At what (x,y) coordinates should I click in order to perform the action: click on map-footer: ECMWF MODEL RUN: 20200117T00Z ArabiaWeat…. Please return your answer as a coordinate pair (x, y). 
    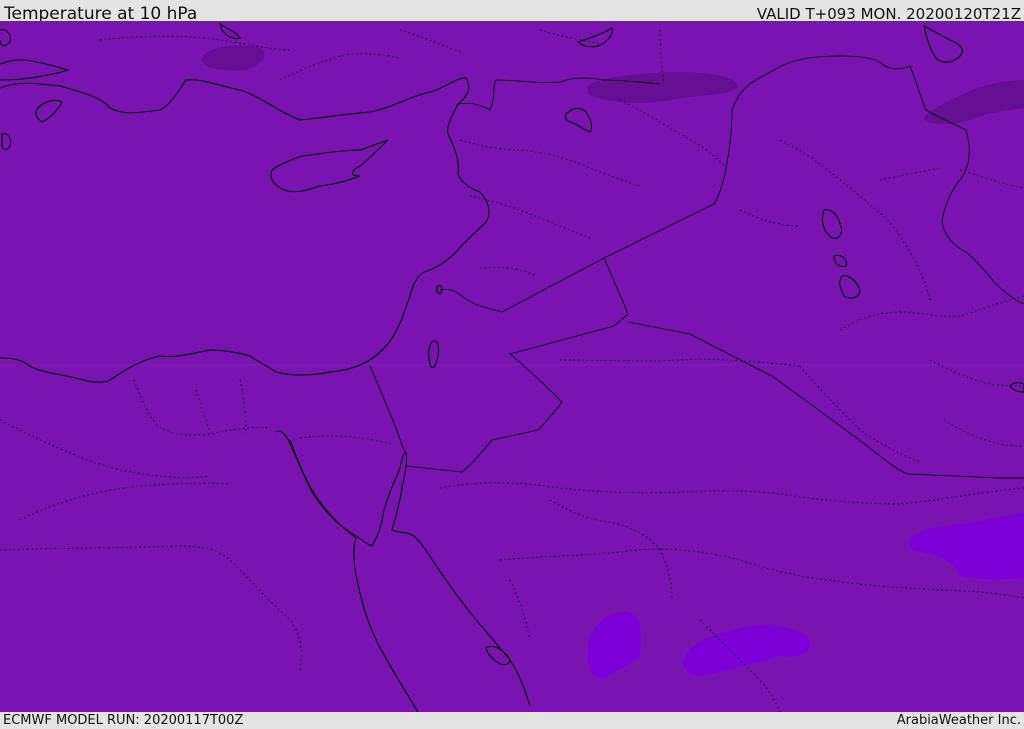
    Looking at the image, I should click on (512, 720).